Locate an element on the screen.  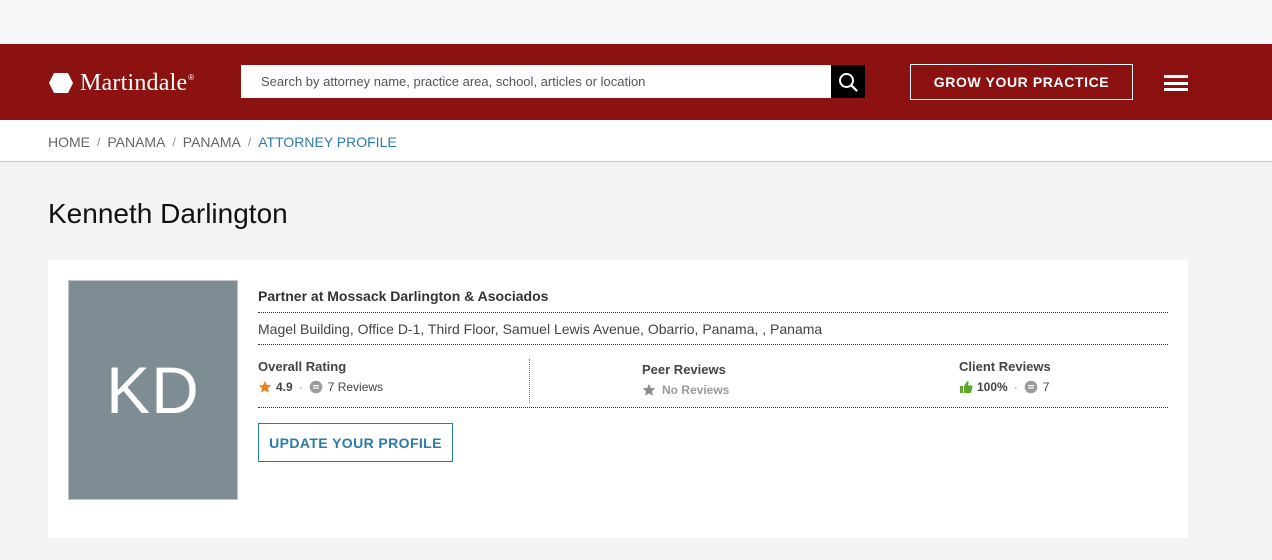
overall-rating: Overall Rating 4.9 · 7 Reviews is located at coordinates (394, 381).